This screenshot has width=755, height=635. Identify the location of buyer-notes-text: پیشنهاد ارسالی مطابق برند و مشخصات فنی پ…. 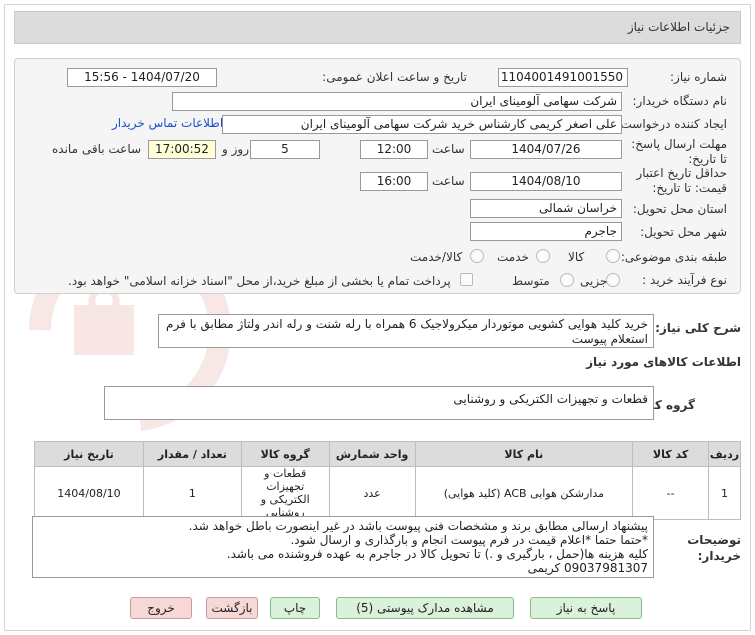
(343, 547).